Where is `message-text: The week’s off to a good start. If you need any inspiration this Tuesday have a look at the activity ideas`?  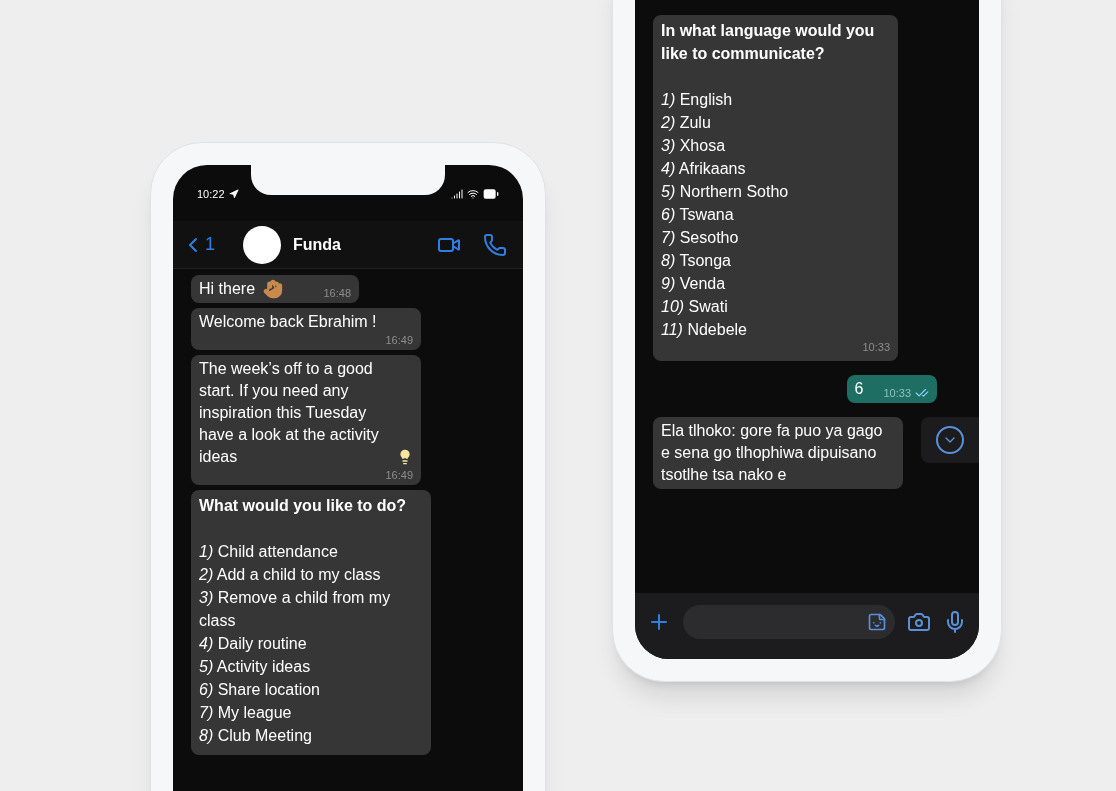 message-text: The week’s off to a good start. If you need any inspiration this Tuesday have a look at the activity ideas is located at coordinates (289, 413).